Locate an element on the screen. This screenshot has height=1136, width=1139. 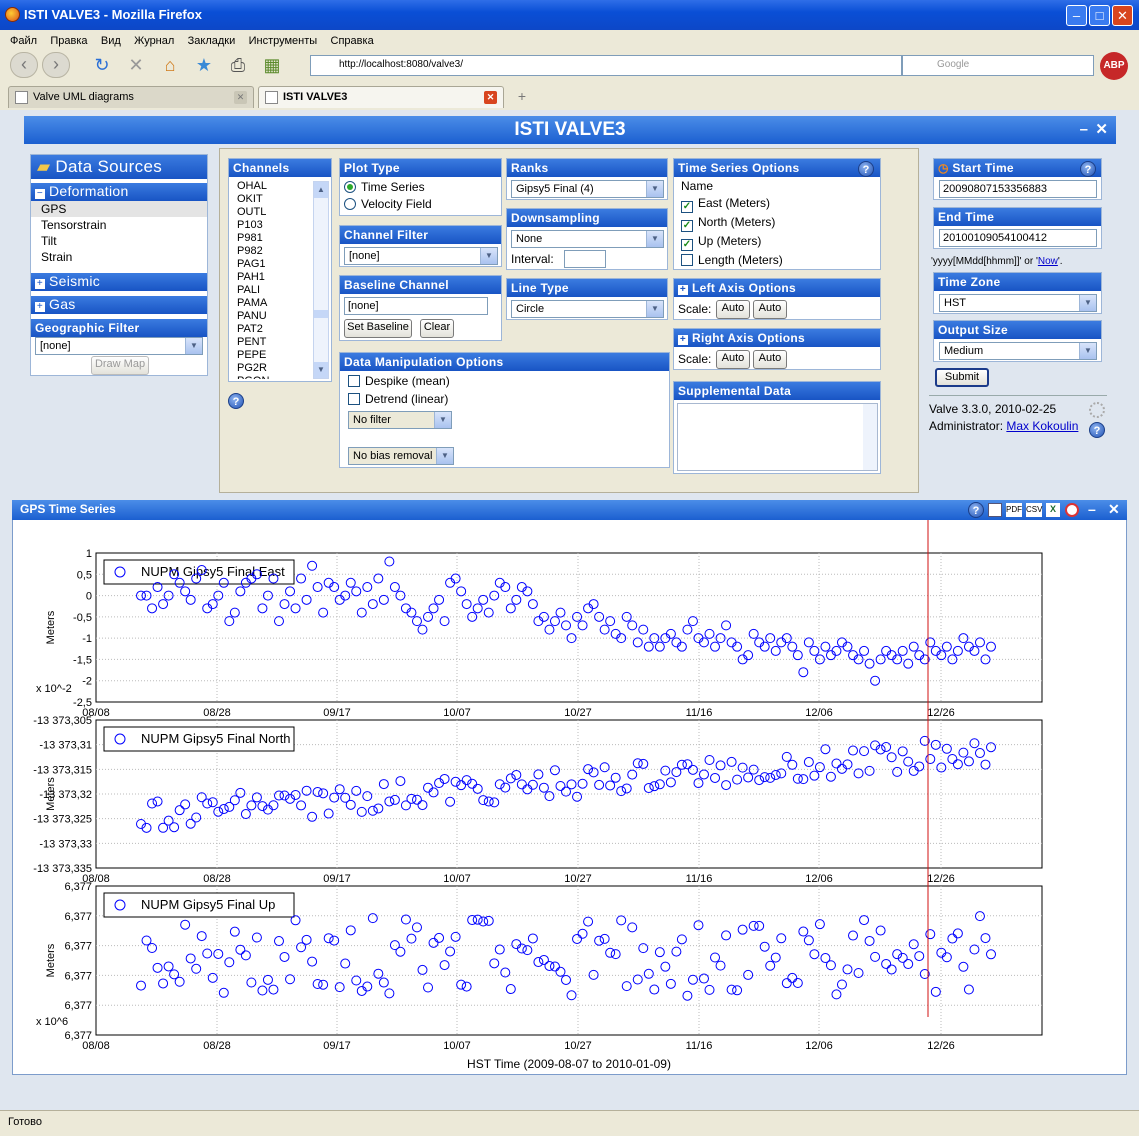
scroll-up-icon: ▲ is located at coordinates (321, 190).